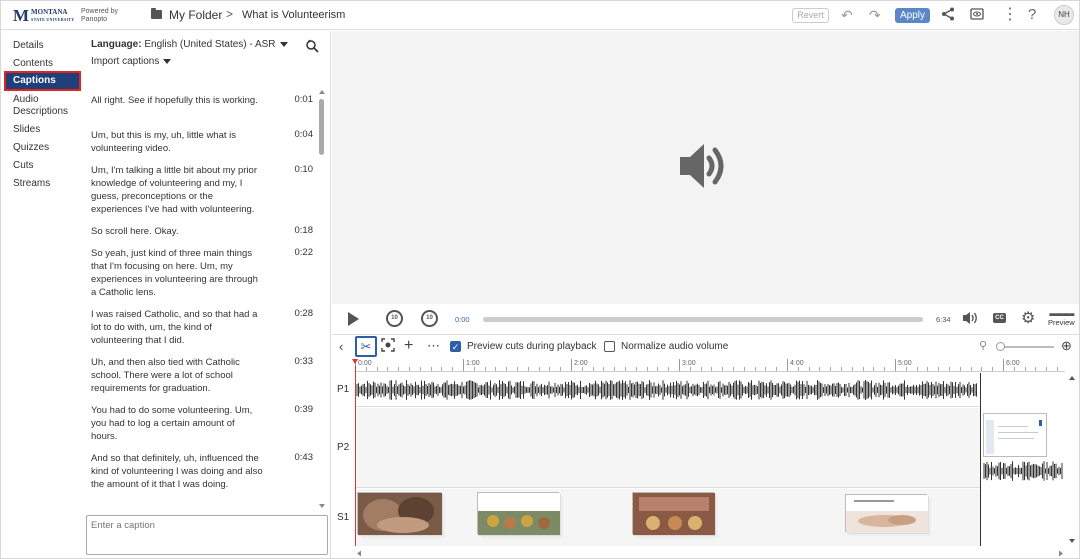 The height and width of the screenshot is (559, 1080). I want to click on add-icon: +, so click(408, 346).